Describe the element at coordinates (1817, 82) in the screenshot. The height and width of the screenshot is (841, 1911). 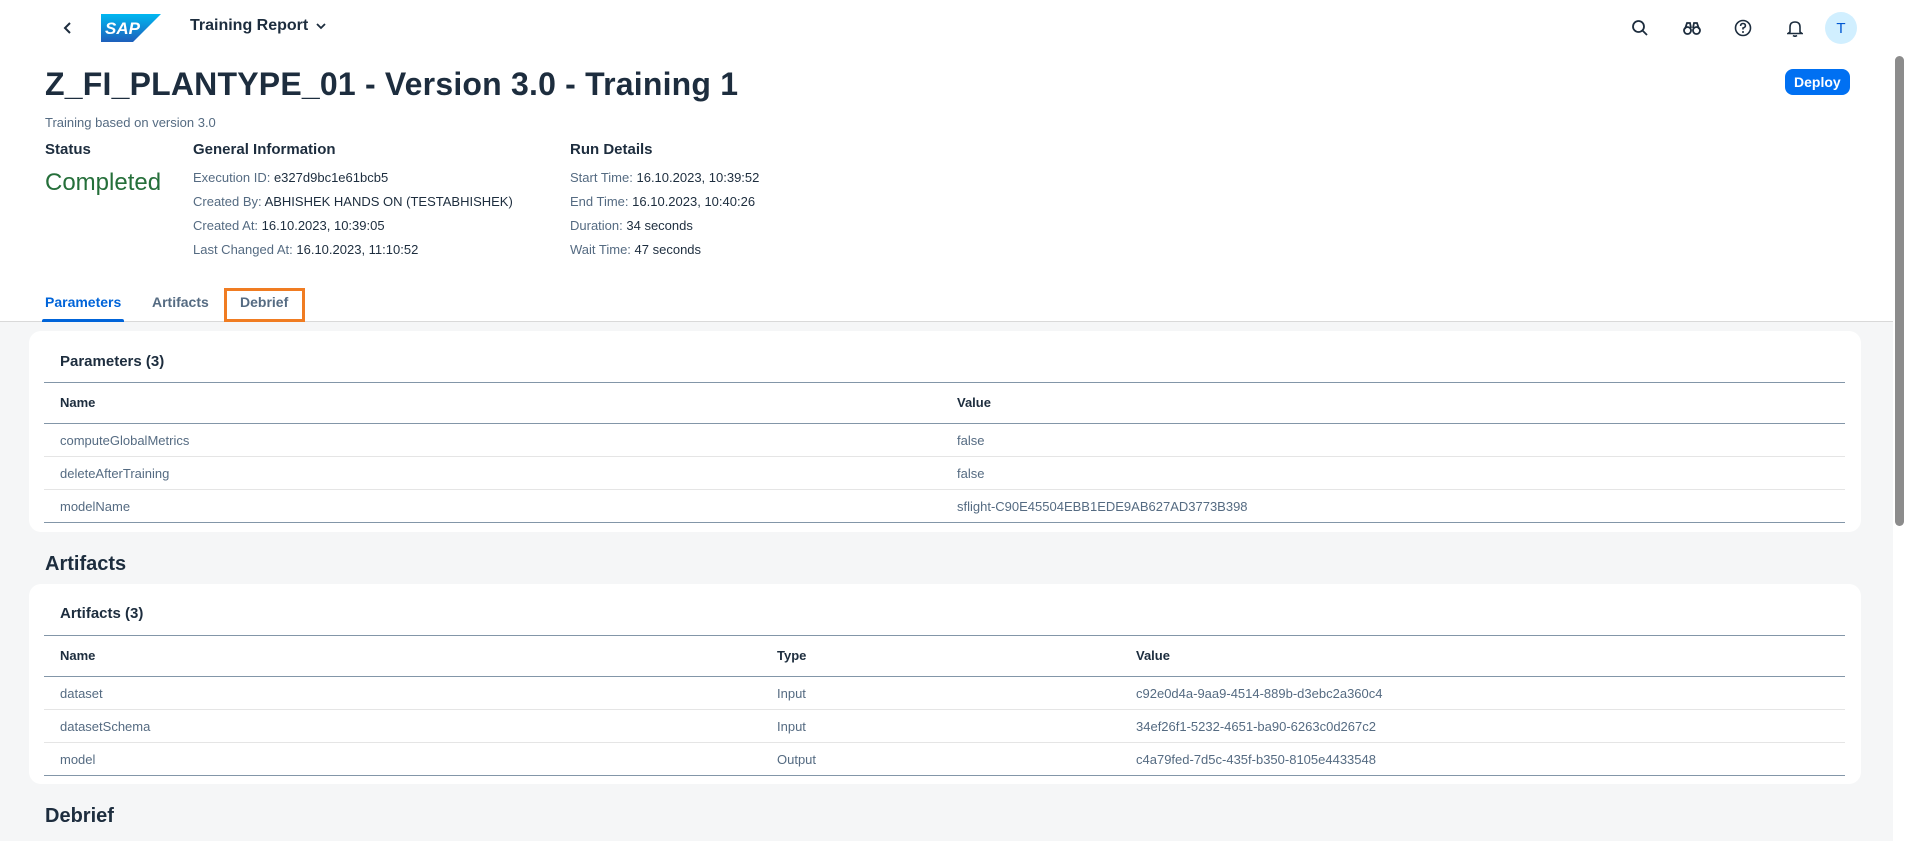
I see `deploy-button: Deploy` at that location.